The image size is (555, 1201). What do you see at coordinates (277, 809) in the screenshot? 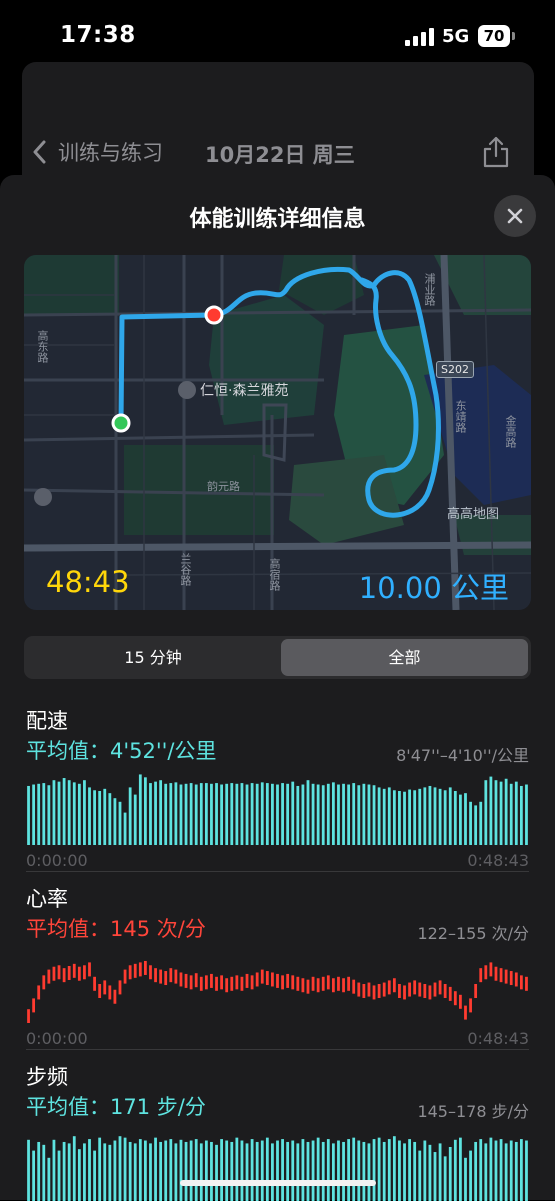
I see `pace-chart` at bounding box center [277, 809].